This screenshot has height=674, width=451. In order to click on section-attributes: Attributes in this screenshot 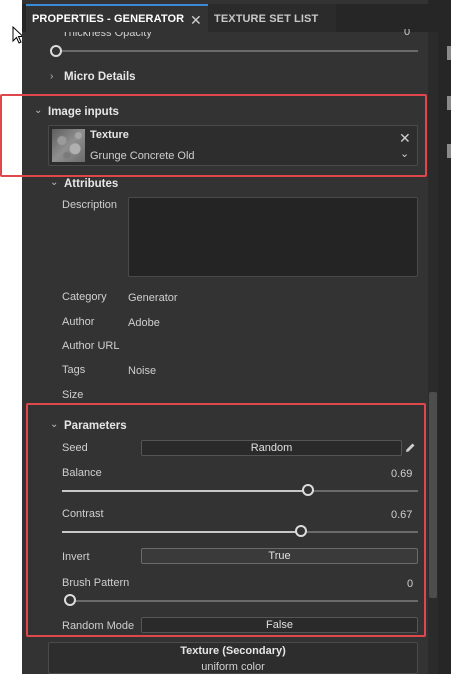, I will do `click(91, 184)`.